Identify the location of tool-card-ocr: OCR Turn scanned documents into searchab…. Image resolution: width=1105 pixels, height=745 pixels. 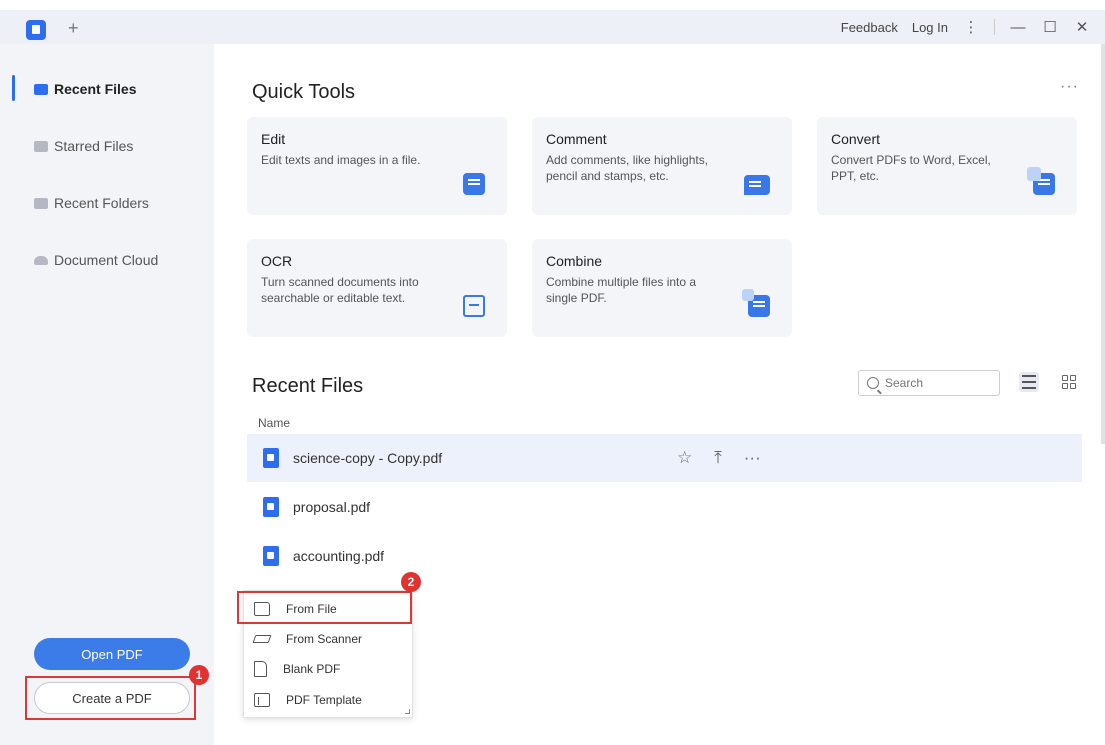
(377, 288).